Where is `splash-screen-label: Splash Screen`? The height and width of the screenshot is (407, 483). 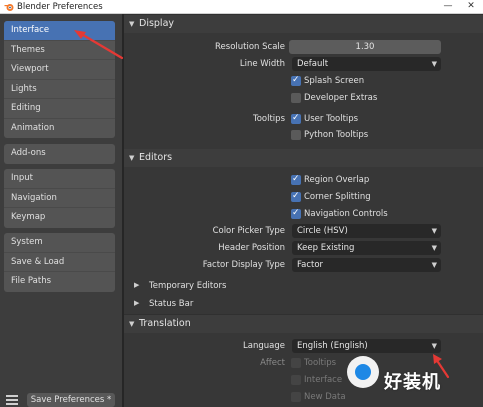 splash-screen-label: Splash Screen is located at coordinates (334, 81).